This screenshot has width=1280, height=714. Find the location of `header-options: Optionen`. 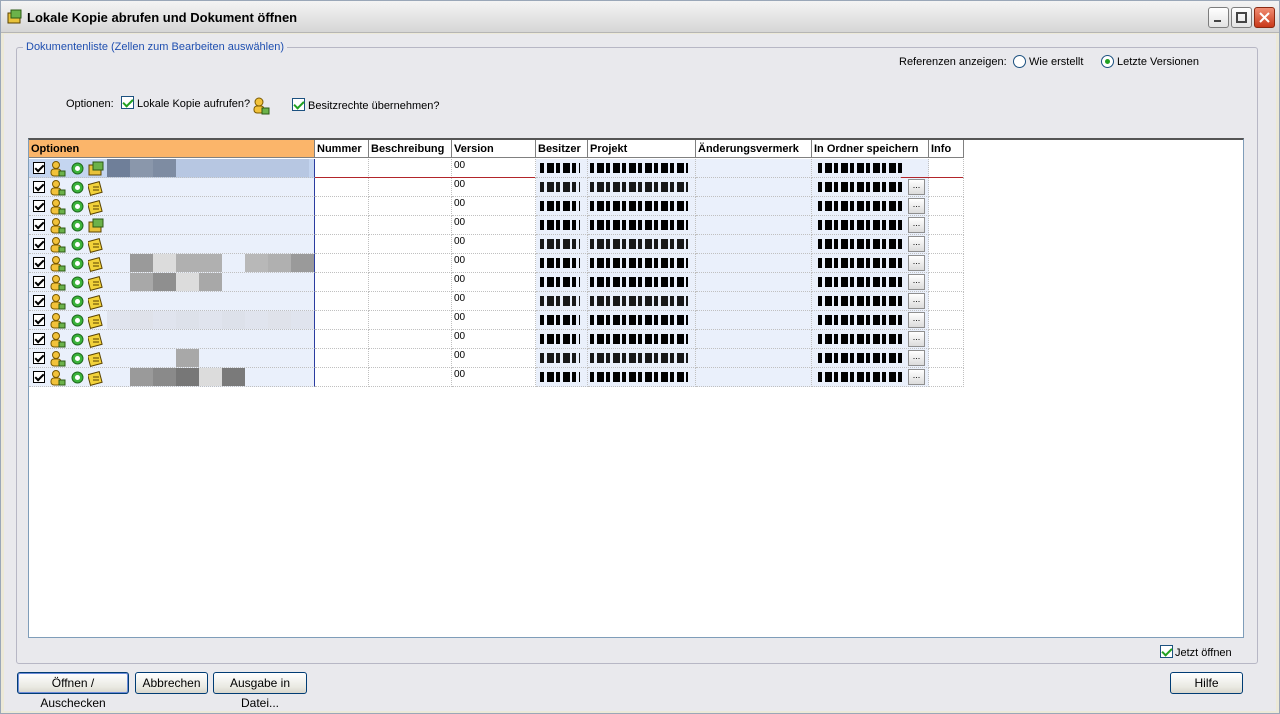

header-options: Optionen is located at coordinates (172, 149).